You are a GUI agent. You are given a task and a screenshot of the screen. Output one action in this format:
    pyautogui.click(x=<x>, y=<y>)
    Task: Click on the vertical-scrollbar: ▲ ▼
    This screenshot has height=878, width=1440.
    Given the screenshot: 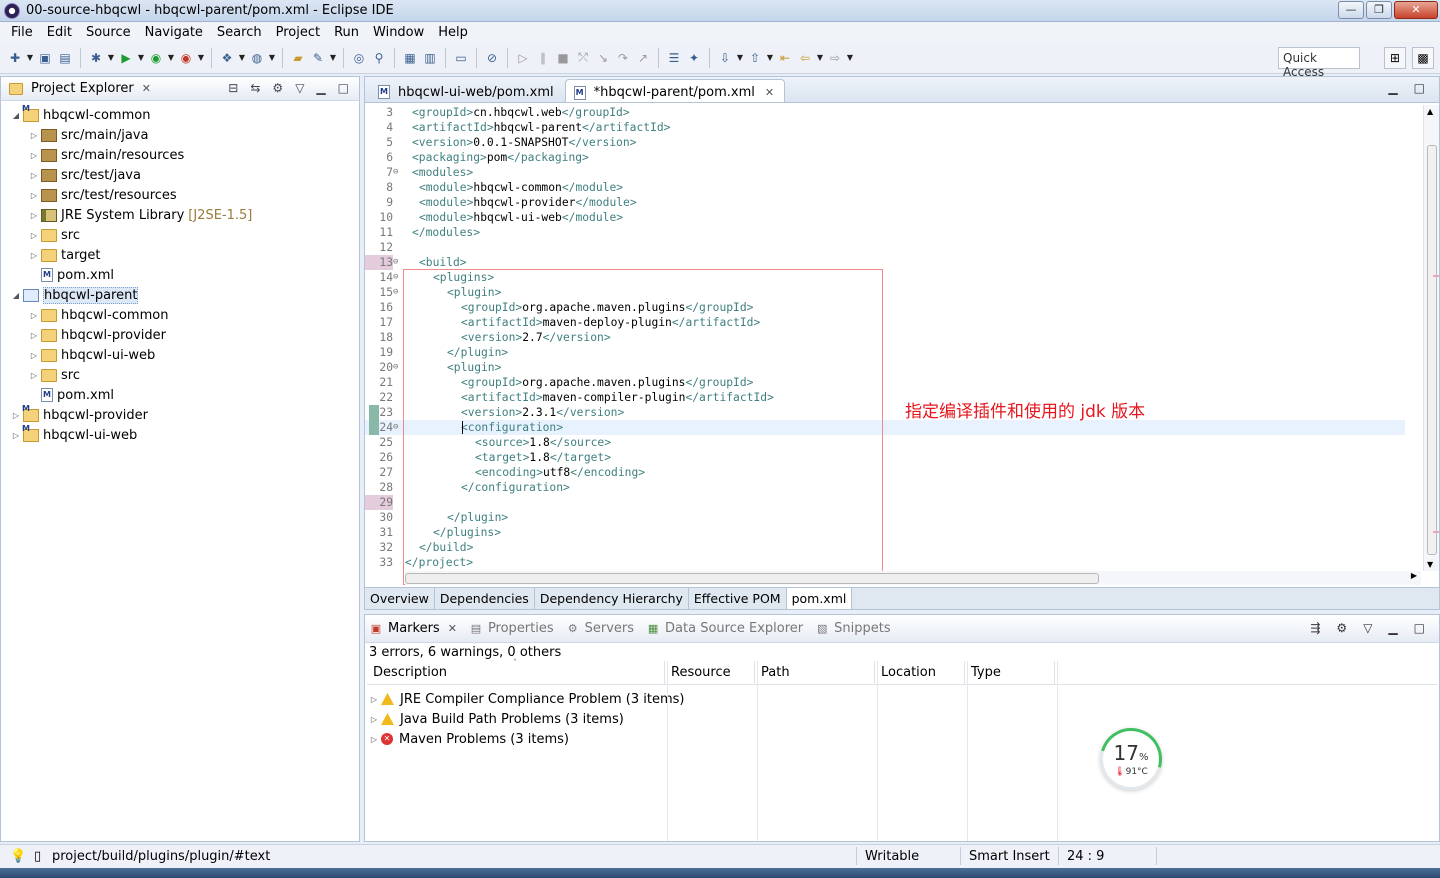 What is the action you would take?
    pyautogui.click(x=1431, y=338)
    